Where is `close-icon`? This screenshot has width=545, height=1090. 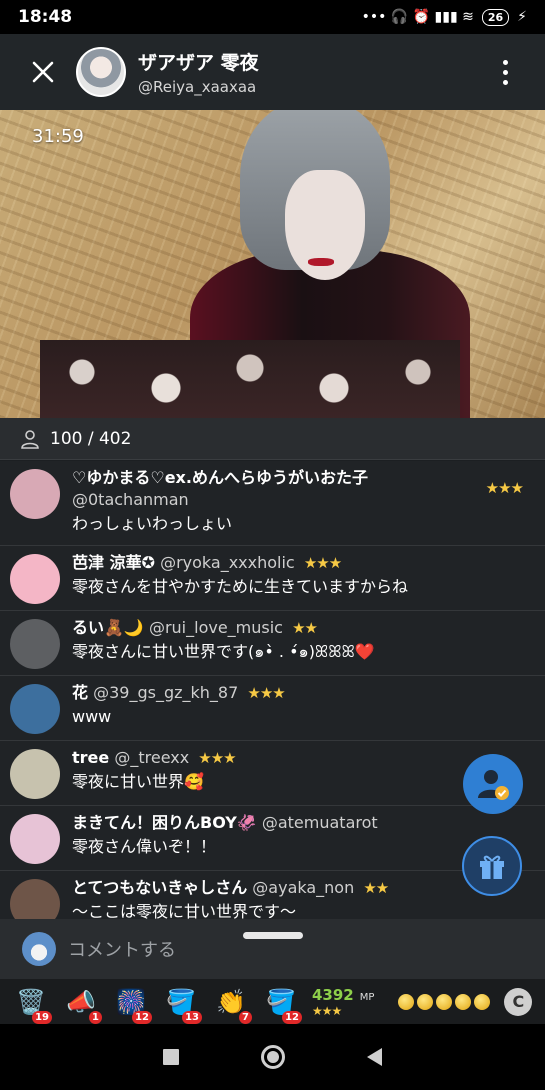 close-icon is located at coordinates (43, 72).